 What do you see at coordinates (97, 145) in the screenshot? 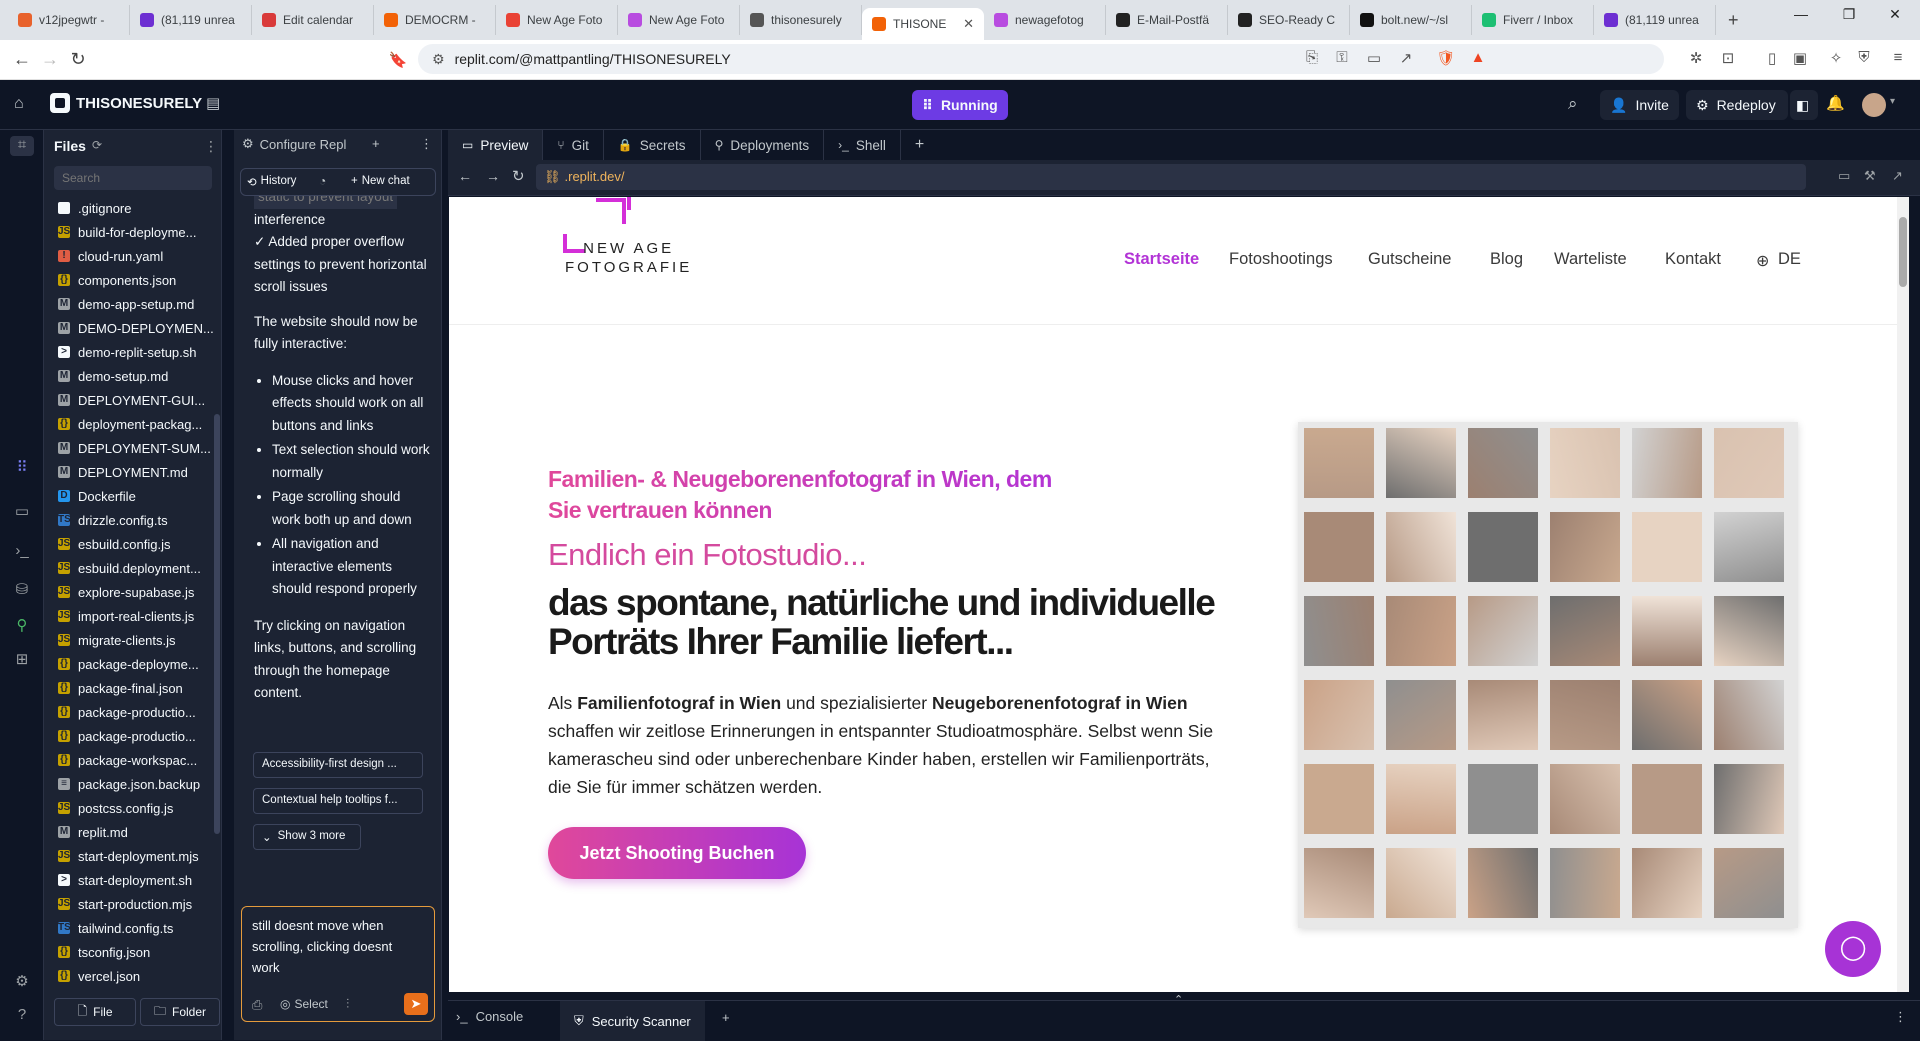
I see `sync-icon: ⟳` at bounding box center [97, 145].